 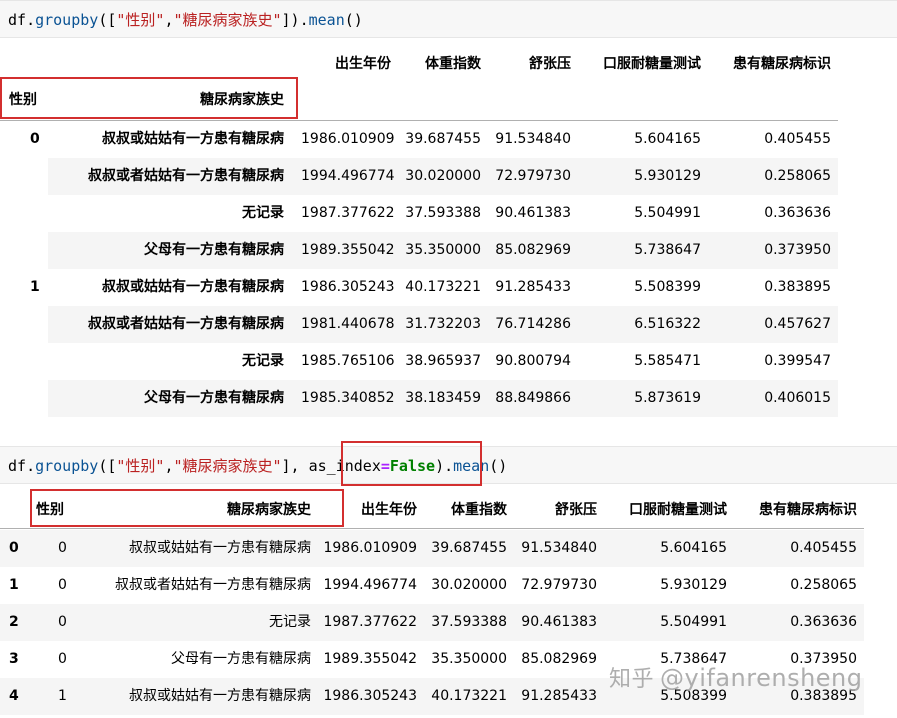 What do you see at coordinates (241, 659) in the screenshot?
I see `cell-family-history: 父母有一方患有糖尿病` at bounding box center [241, 659].